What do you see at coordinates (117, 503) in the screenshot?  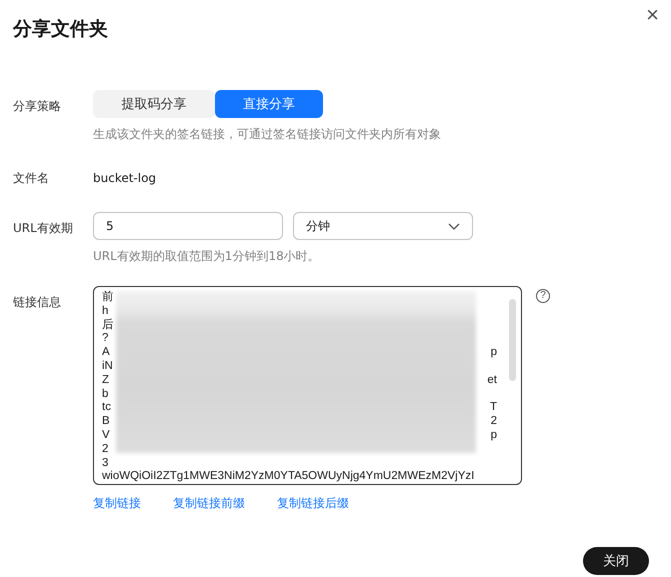 I see `copy-link: 复制链接` at bounding box center [117, 503].